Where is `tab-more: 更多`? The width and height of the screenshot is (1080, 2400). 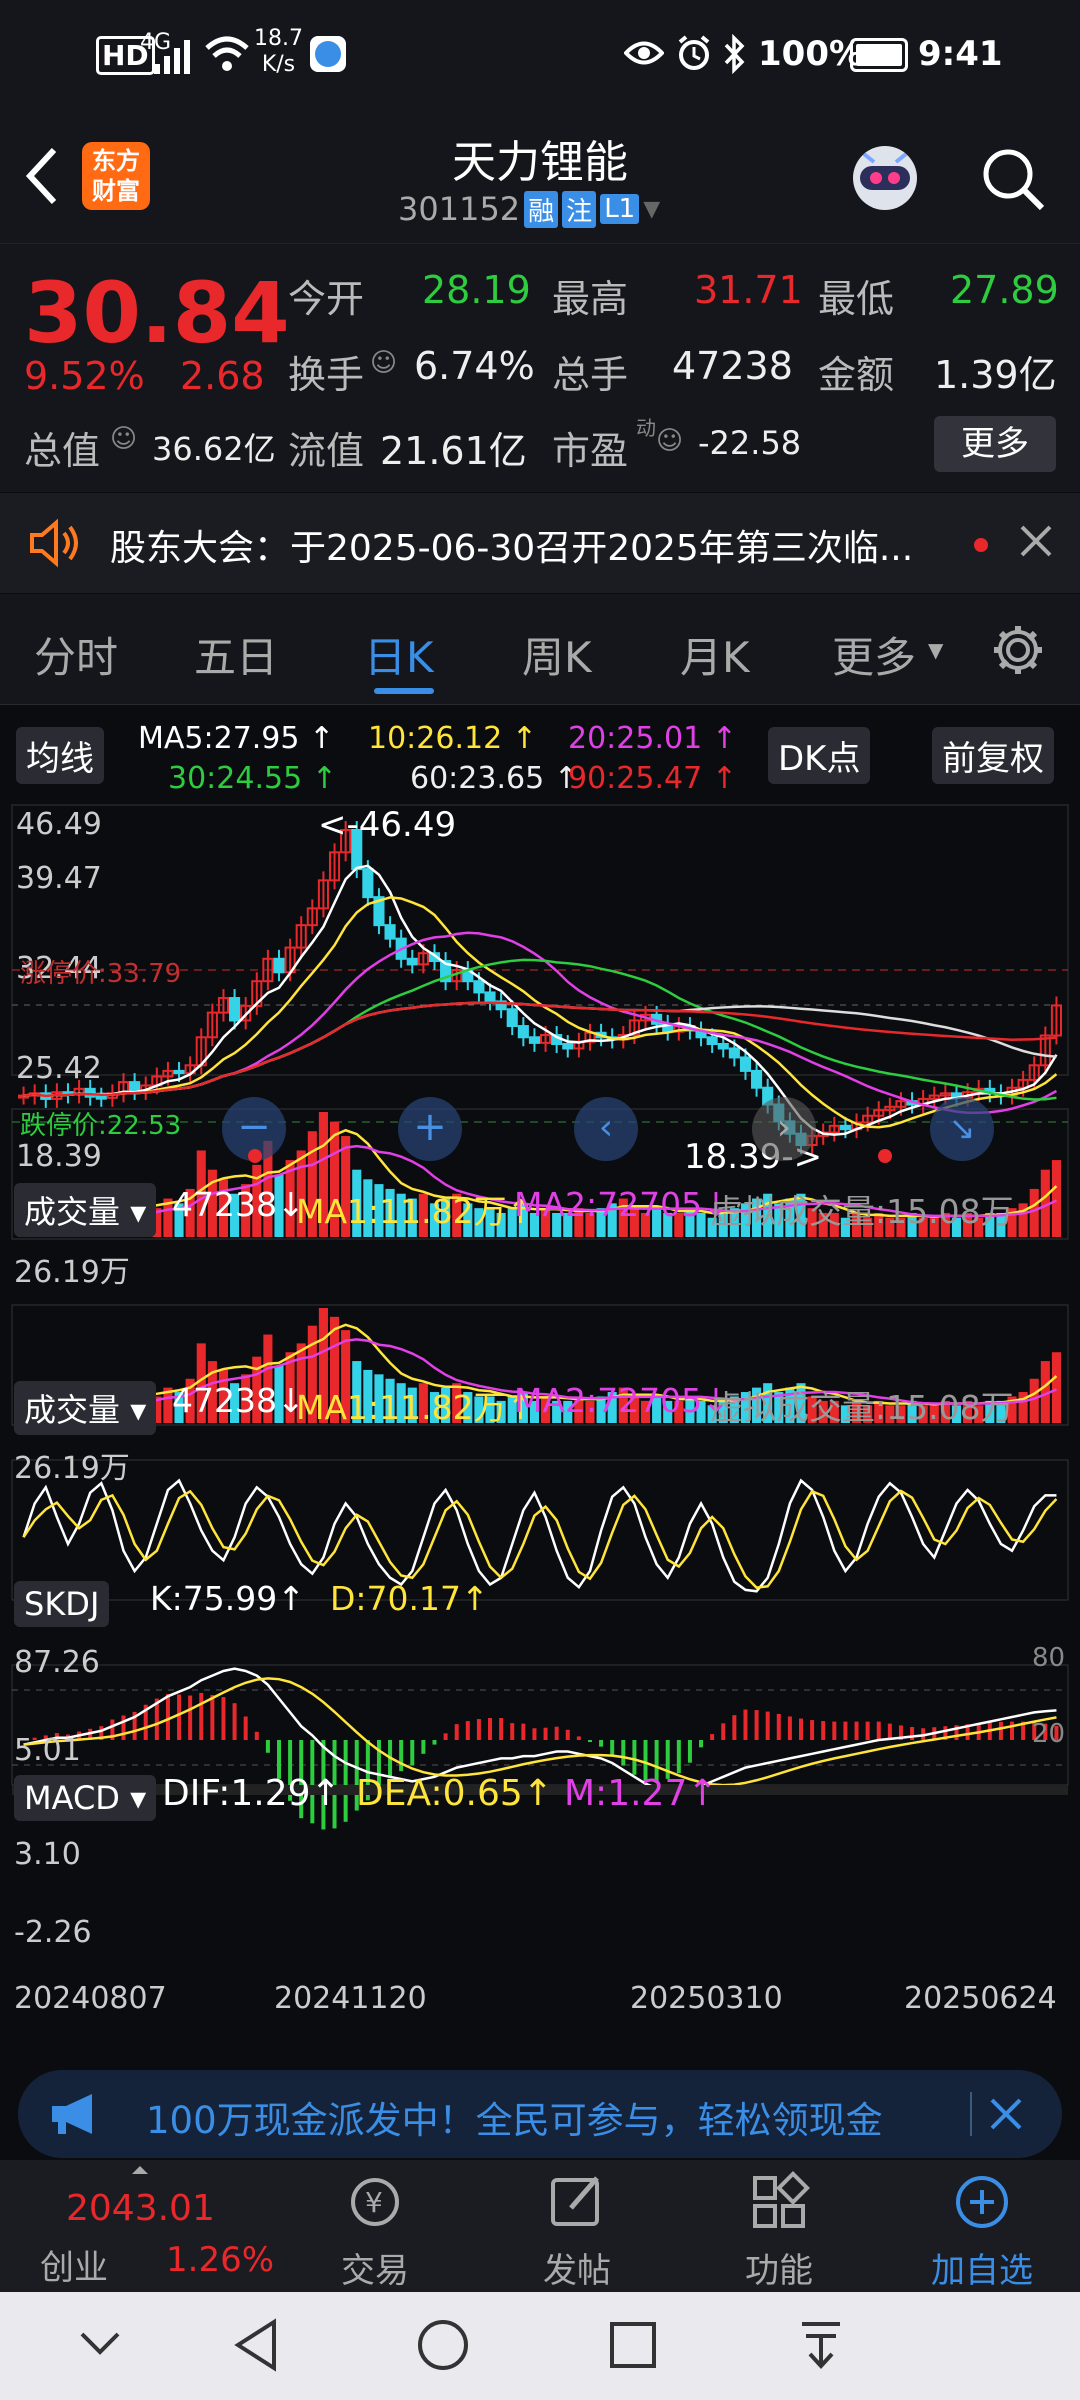
tab-more: 更多 is located at coordinates (874, 654).